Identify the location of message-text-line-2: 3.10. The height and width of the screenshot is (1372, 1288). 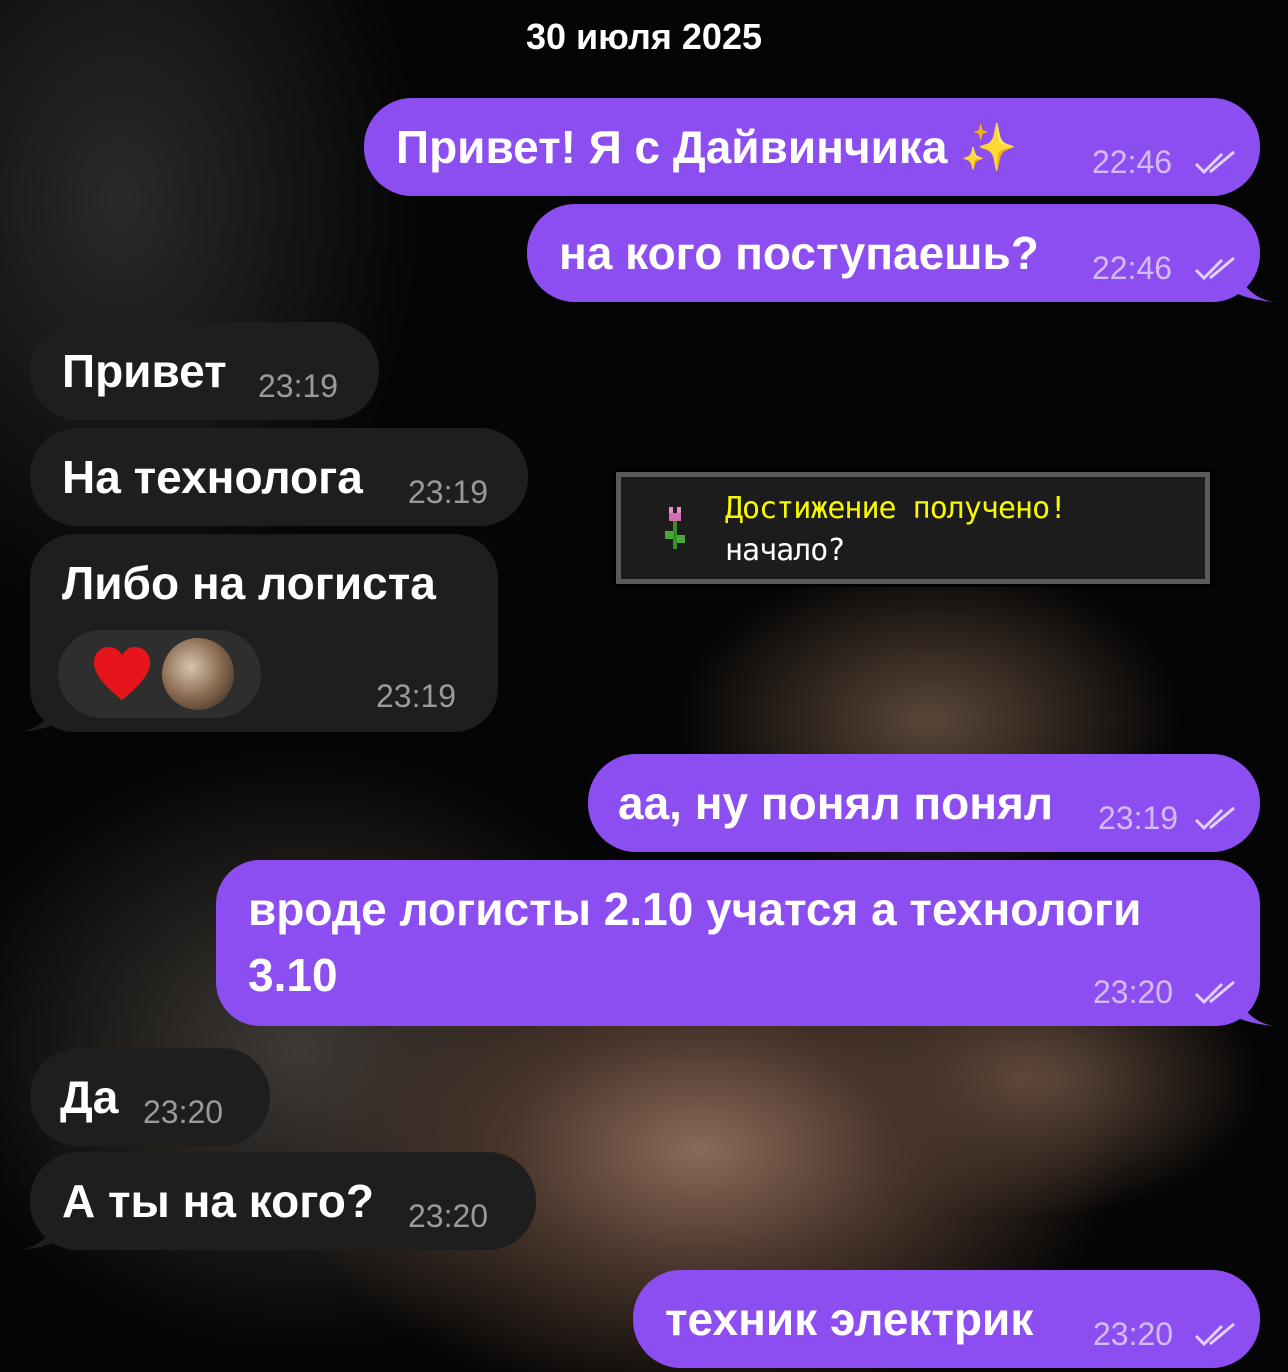
(293, 975).